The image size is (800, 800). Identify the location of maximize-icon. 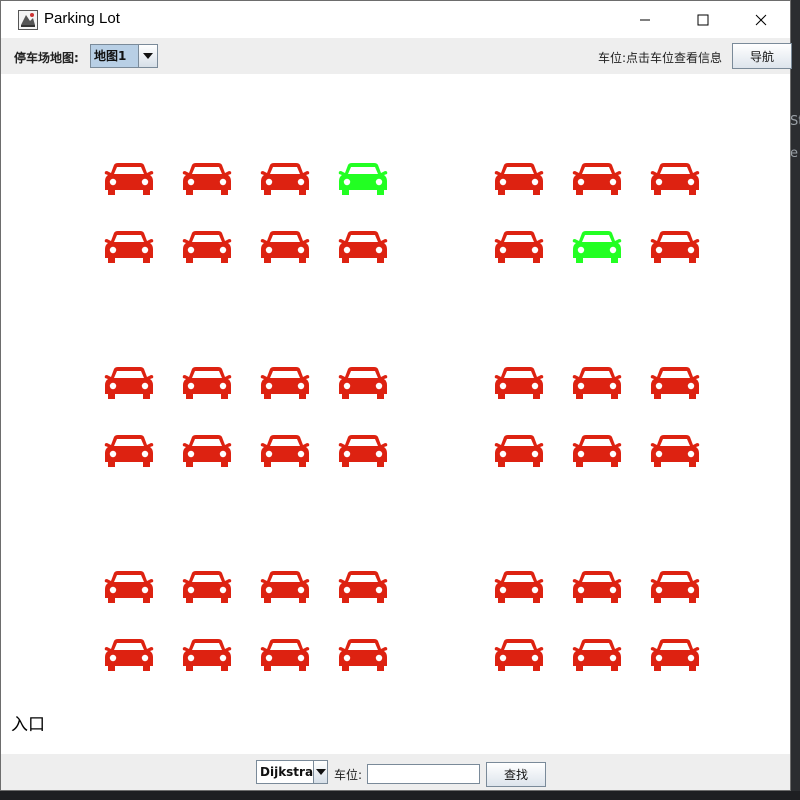
(703, 19).